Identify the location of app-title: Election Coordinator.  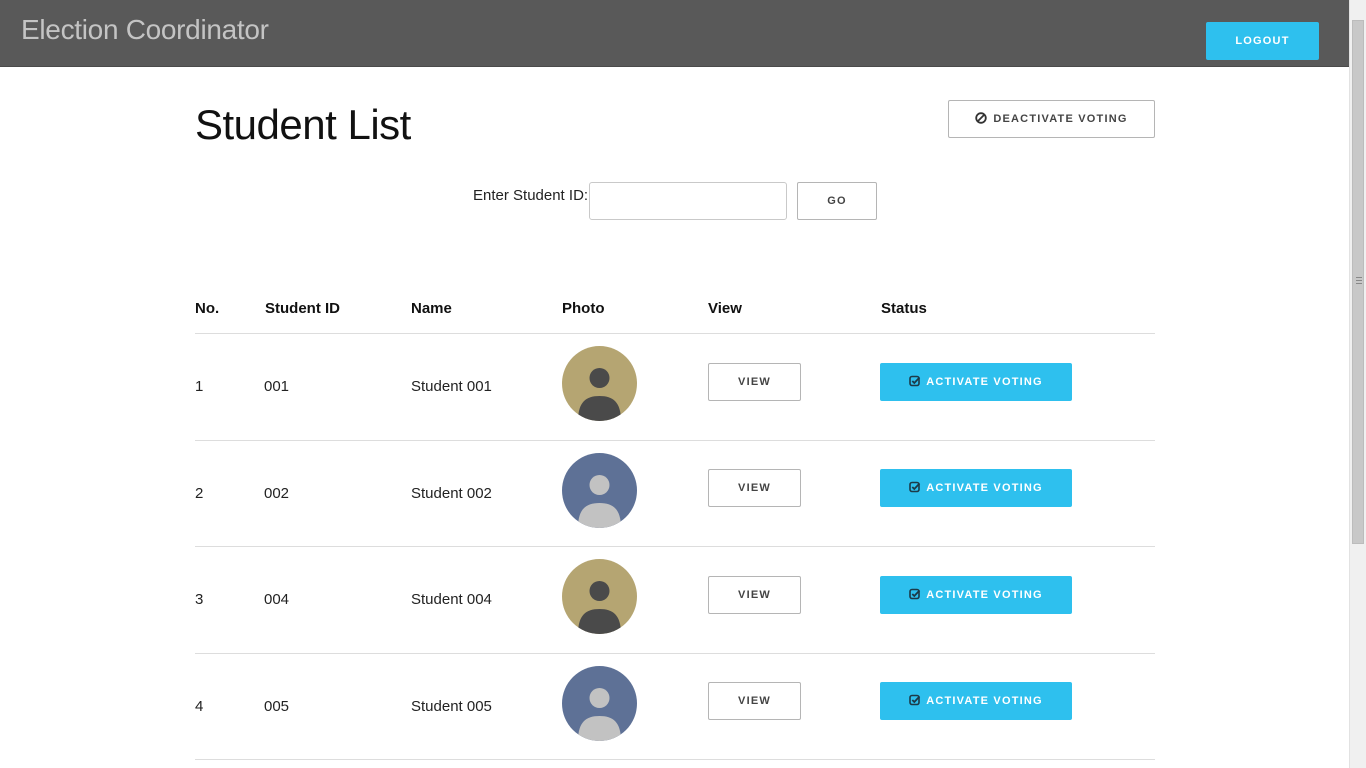
(145, 30).